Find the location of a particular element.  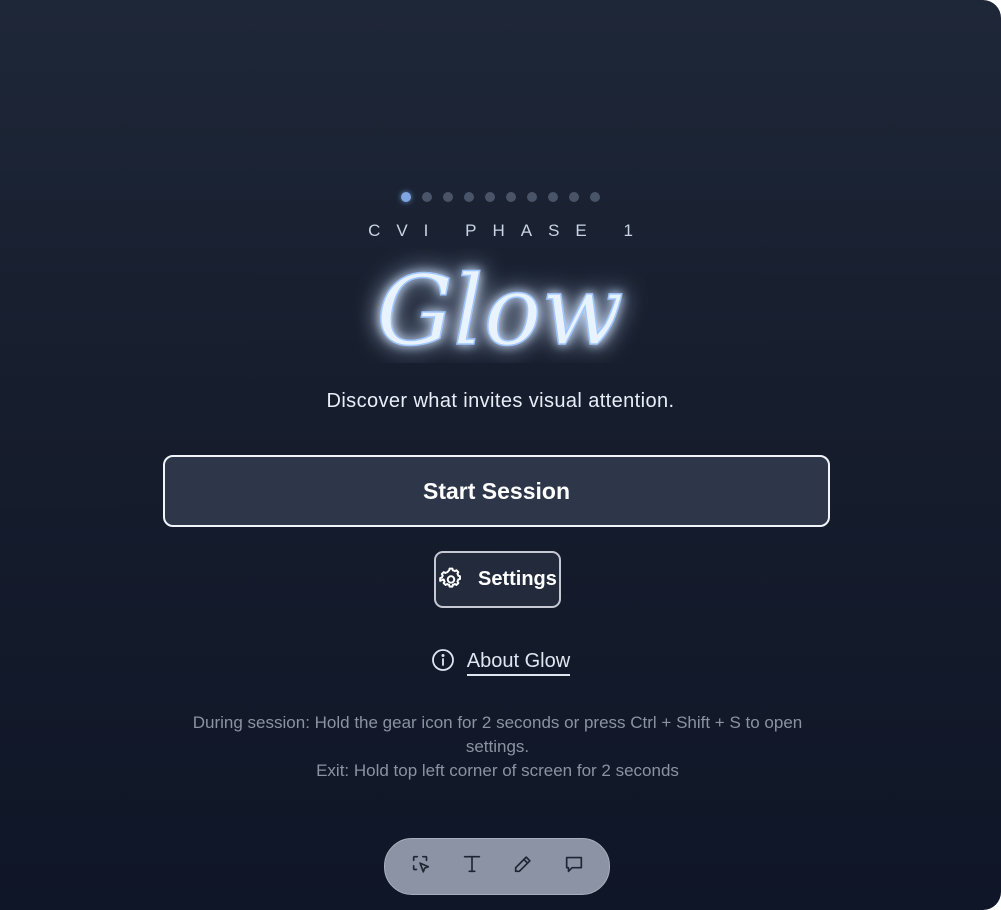

pencil-icon is located at coordinates (523, 866).